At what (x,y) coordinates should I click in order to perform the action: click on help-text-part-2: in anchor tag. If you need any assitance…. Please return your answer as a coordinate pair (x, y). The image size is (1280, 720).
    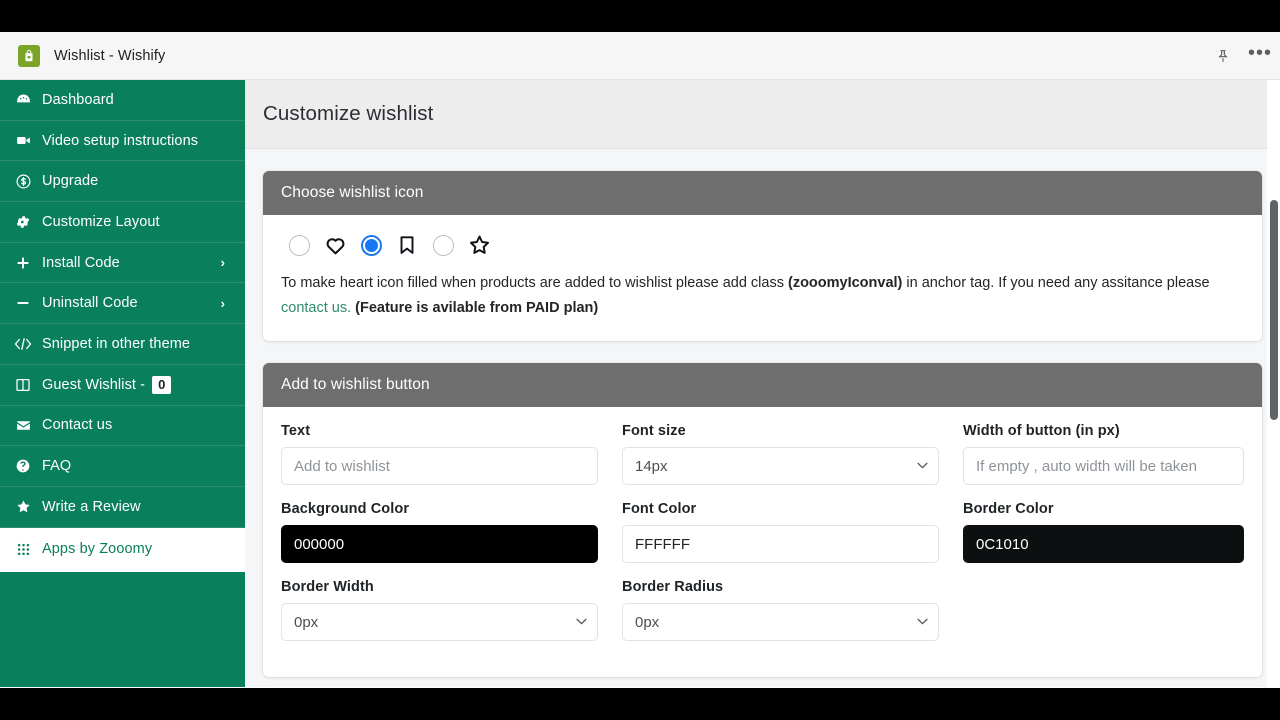
    Looking at the image, I should click on (1056, 283).